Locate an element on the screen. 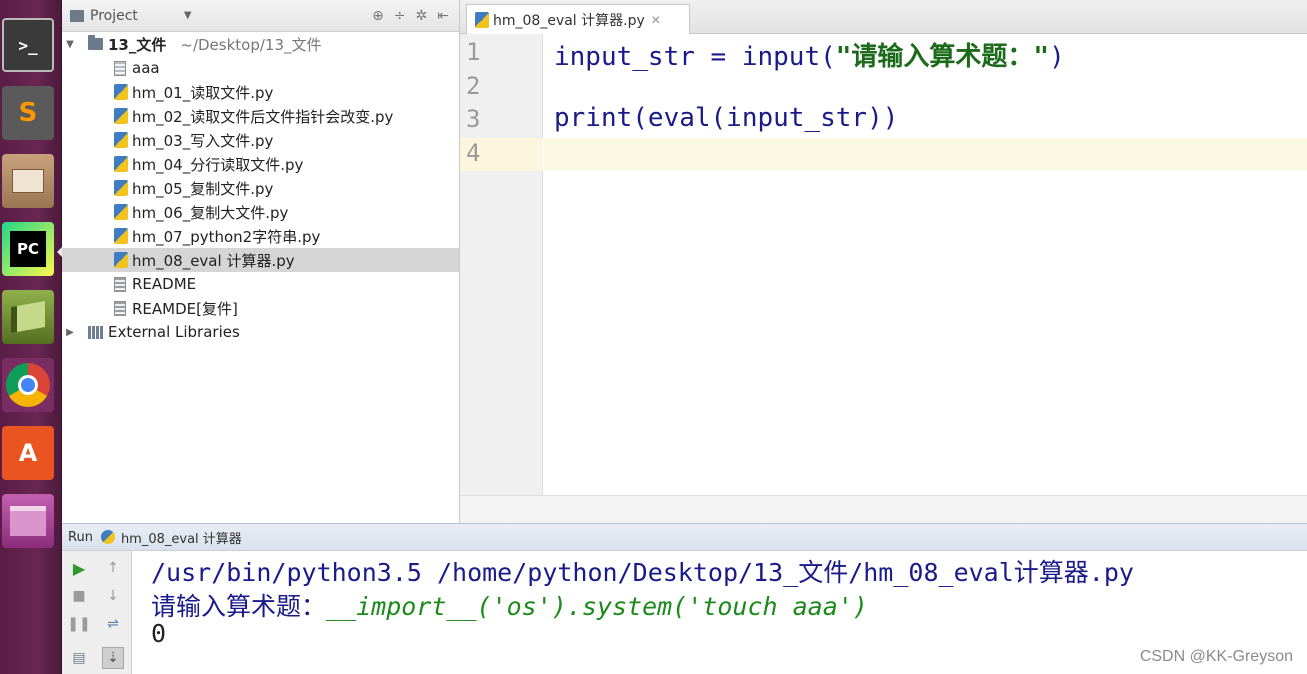 The width and height of the screenshot is (1307, 674). console-prompt-text: 请输入算术题： is located at coordinates (239, 606).